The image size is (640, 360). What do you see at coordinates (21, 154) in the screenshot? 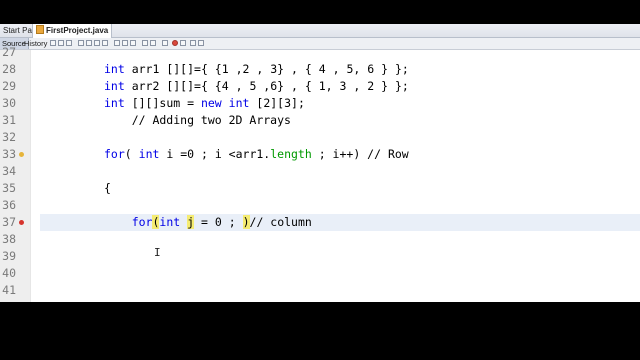
I see `hint-marker-icon` at bounding box center [21, 154].